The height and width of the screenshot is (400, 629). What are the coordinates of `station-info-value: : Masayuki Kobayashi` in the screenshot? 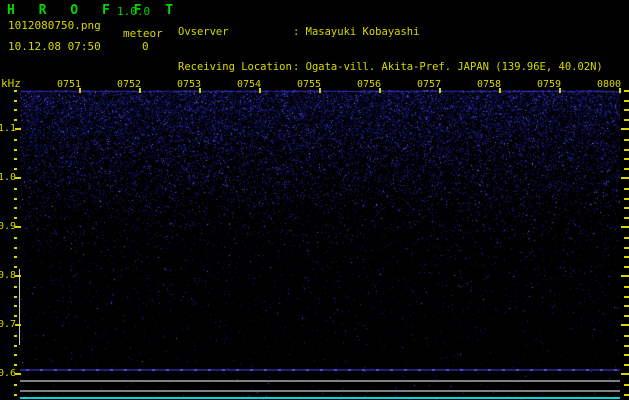 It's located at (356, 32).